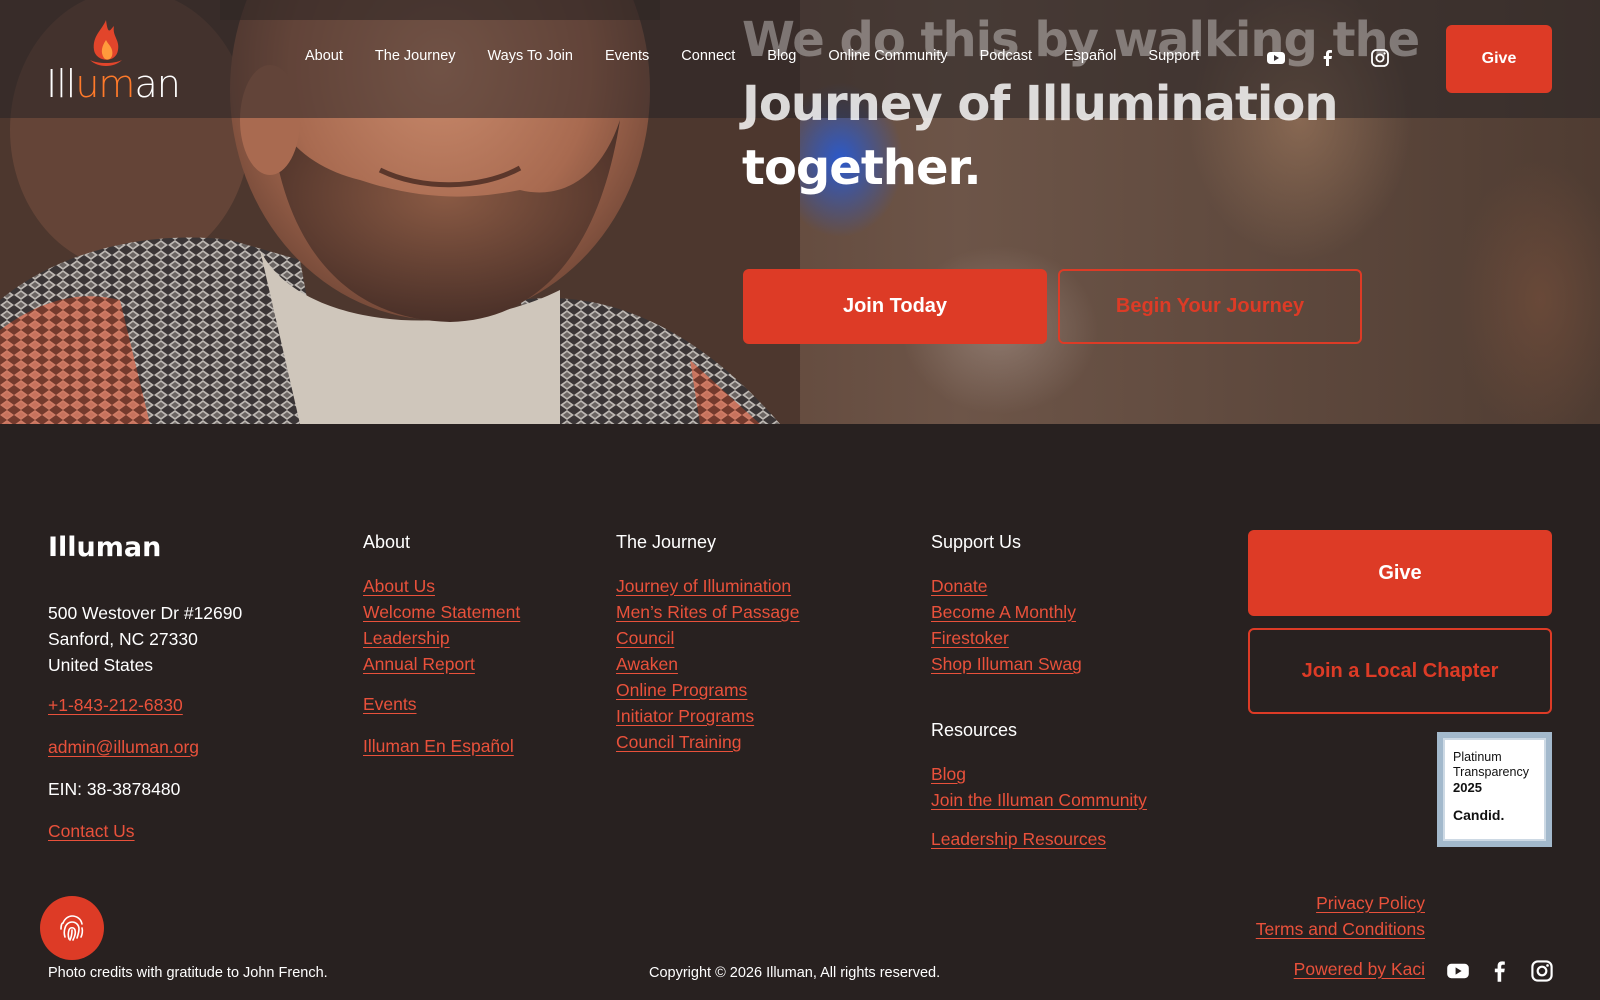 The width and height of the screenshot is (1600, 1000). What do you see at coordinates (1359, 969) in the screenshot?
I see `powered-by-link: Powered by Kaci` at bounding box center [1359, 969].